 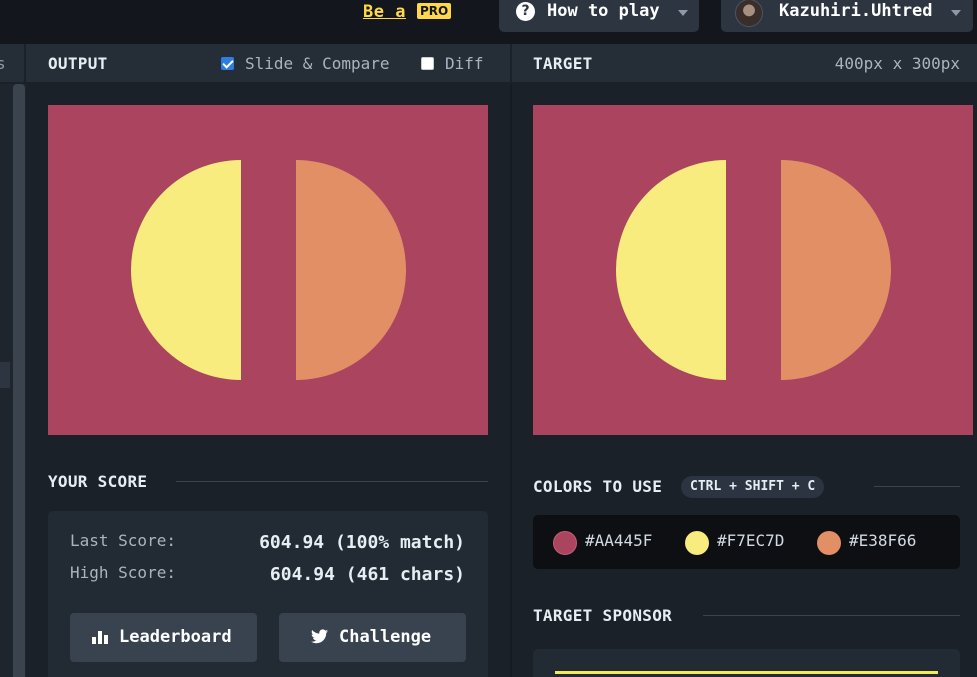 What do you see at coordinates (367, 574) in the screenshot?
I see `high-score-value: 604.94 (461 chars)` at bounding box center [367, 574].